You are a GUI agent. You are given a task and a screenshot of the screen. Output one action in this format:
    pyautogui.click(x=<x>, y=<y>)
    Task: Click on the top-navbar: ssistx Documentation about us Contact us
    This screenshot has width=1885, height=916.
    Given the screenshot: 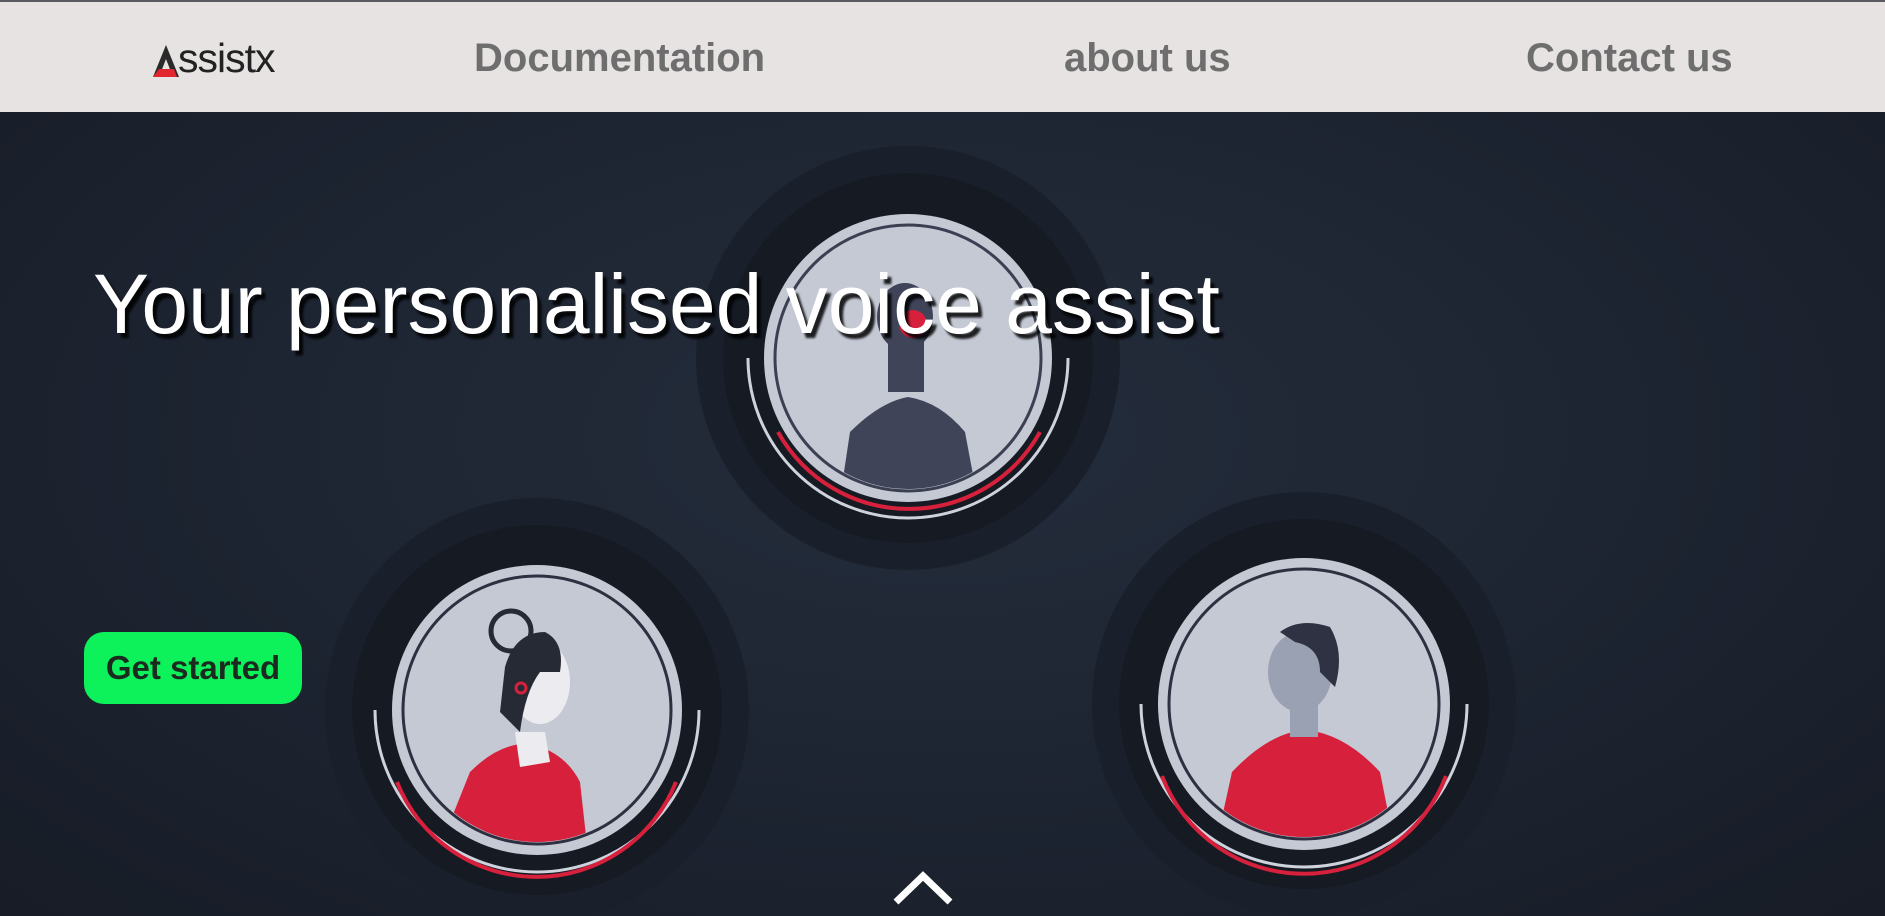 What is the action you would take?
    pyautogui.click(x=942, y=56)
    